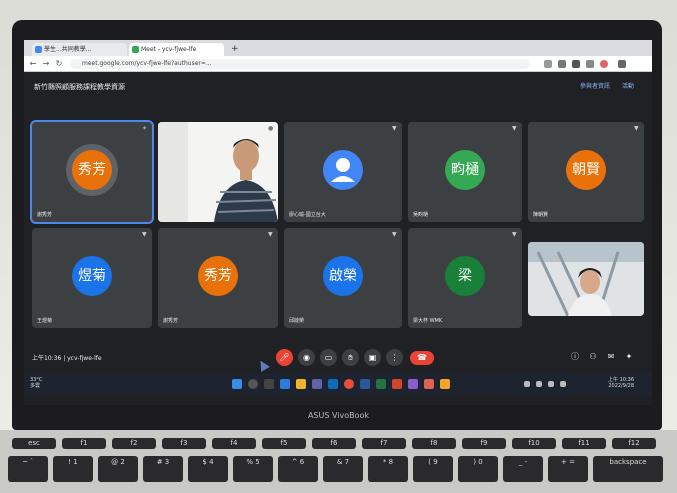 The width and height of the screenshot is (677, 493). I want to click on key-f4: f4, so click(234, 443).